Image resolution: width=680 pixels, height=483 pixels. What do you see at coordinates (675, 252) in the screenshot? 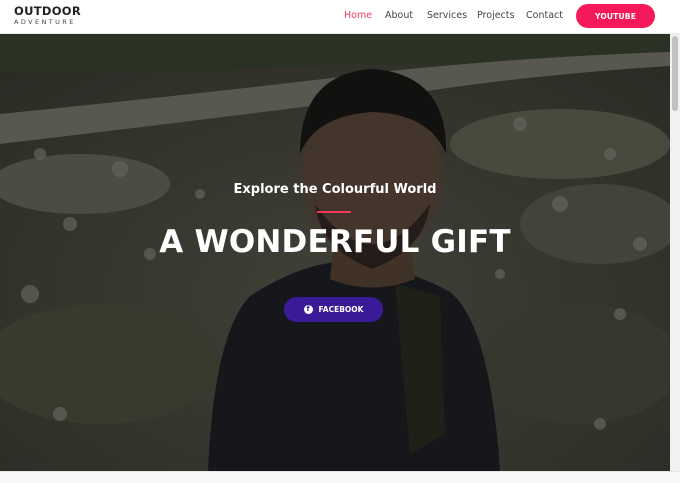
I see `page-scrollbar` at bounding box center [675, 252].